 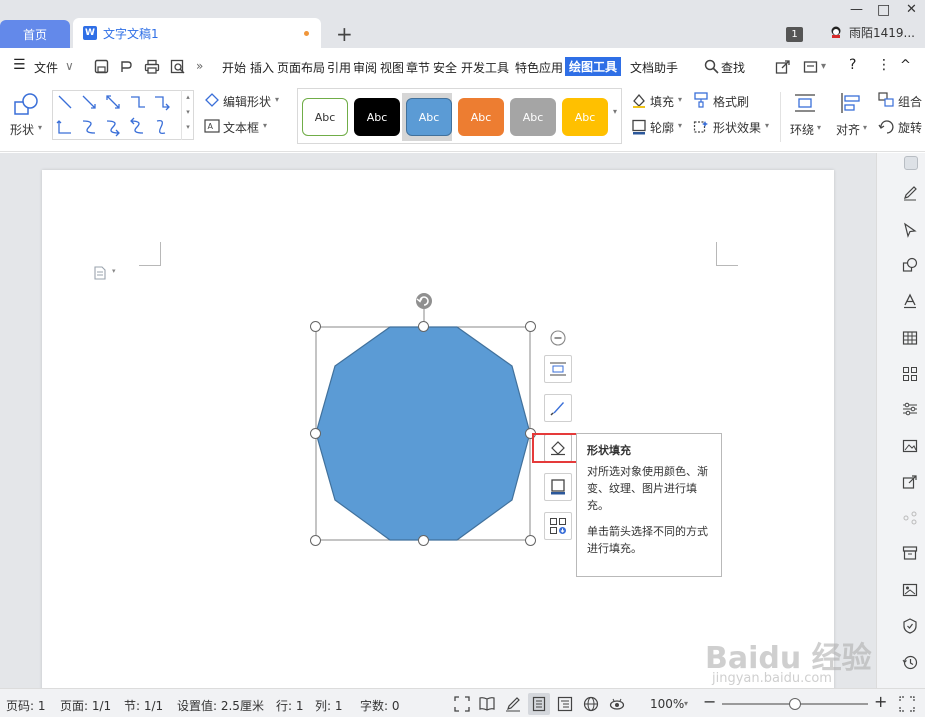 I want to click on edit-shape-dropdown-icon: ▾, so click(x=277, y=99).